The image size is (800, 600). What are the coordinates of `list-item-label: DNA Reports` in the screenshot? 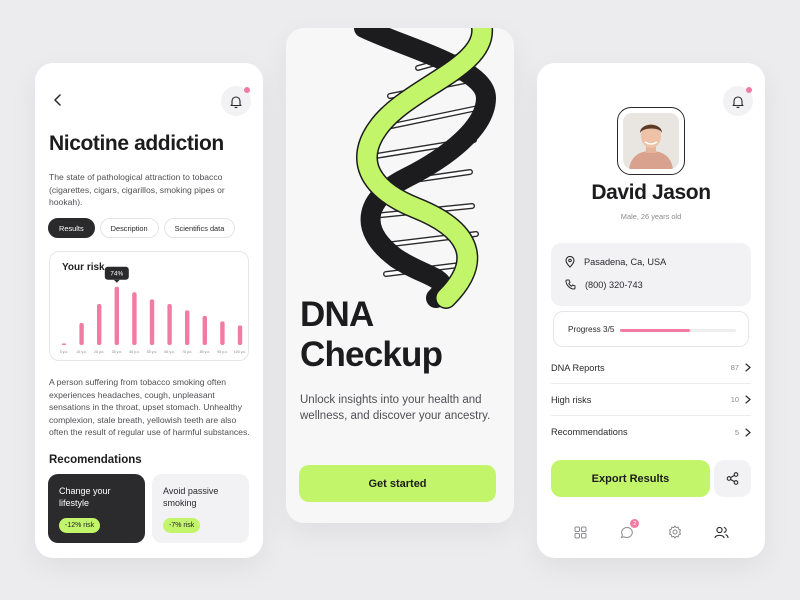 It's located at (578, 367).